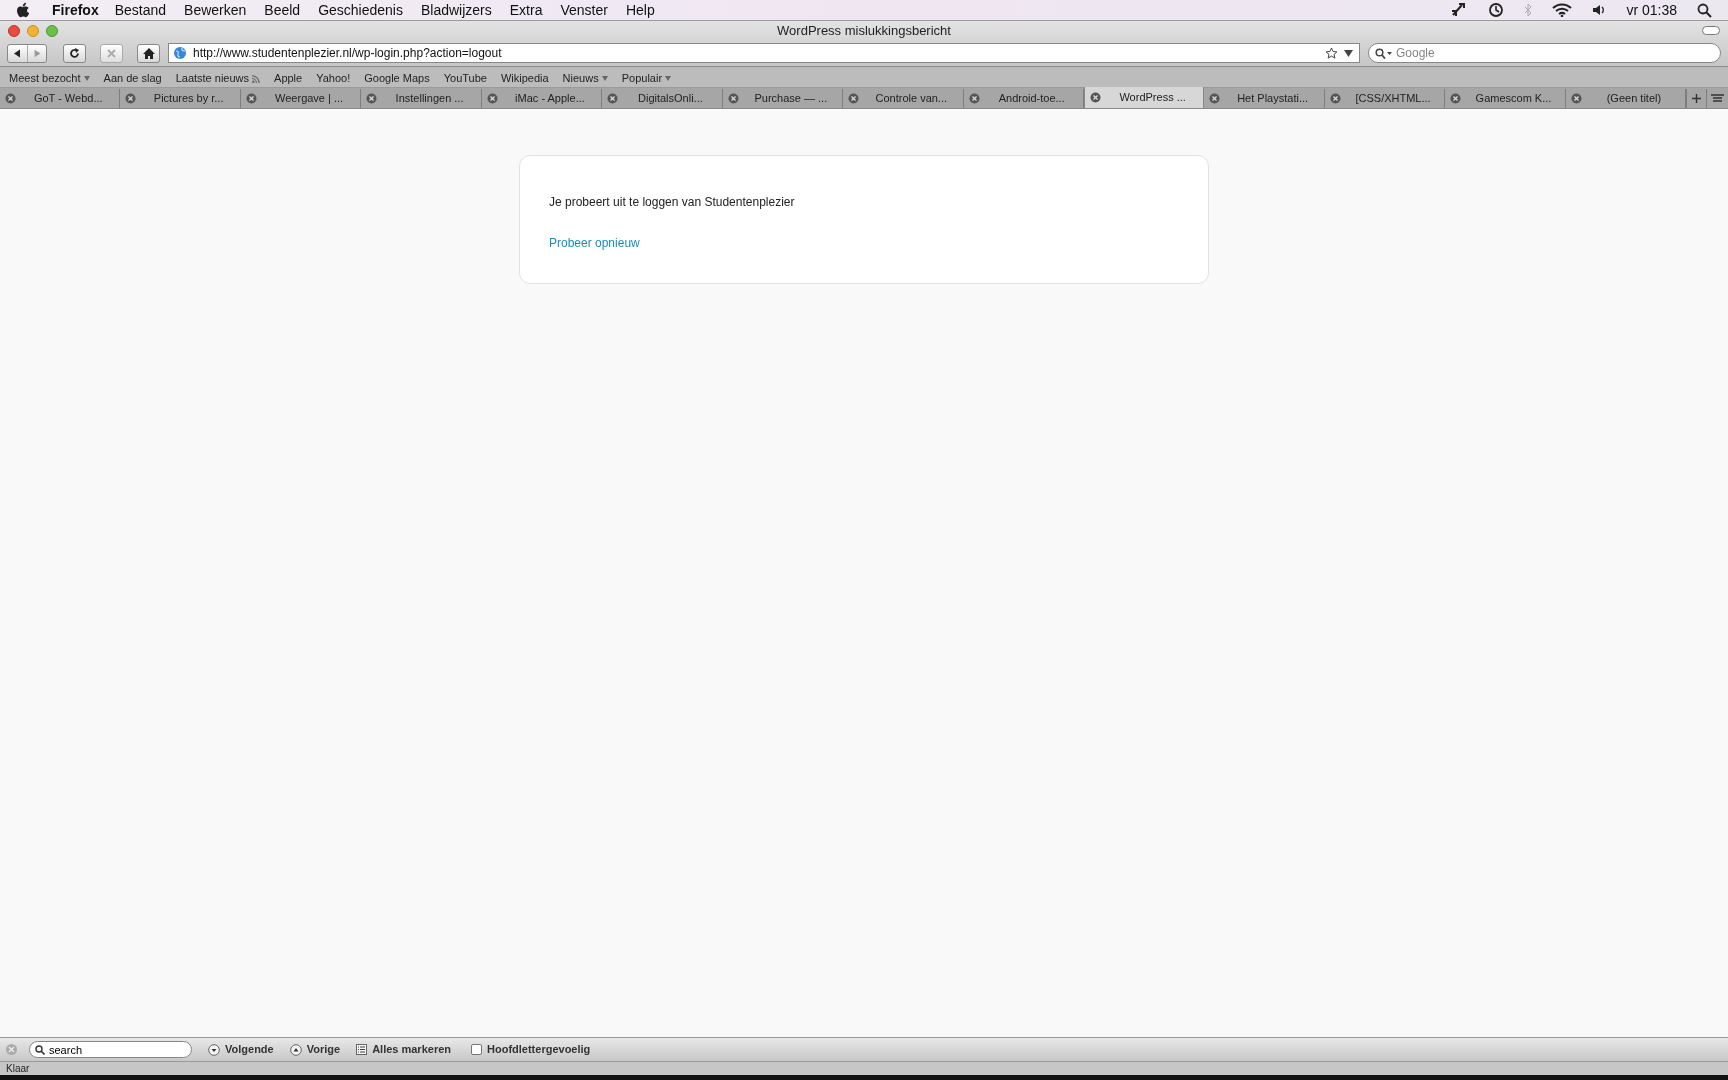 Image resolution: width=1728 pixels, height=1080 pixels. I want to click on close-window-button, so click(14, 30).